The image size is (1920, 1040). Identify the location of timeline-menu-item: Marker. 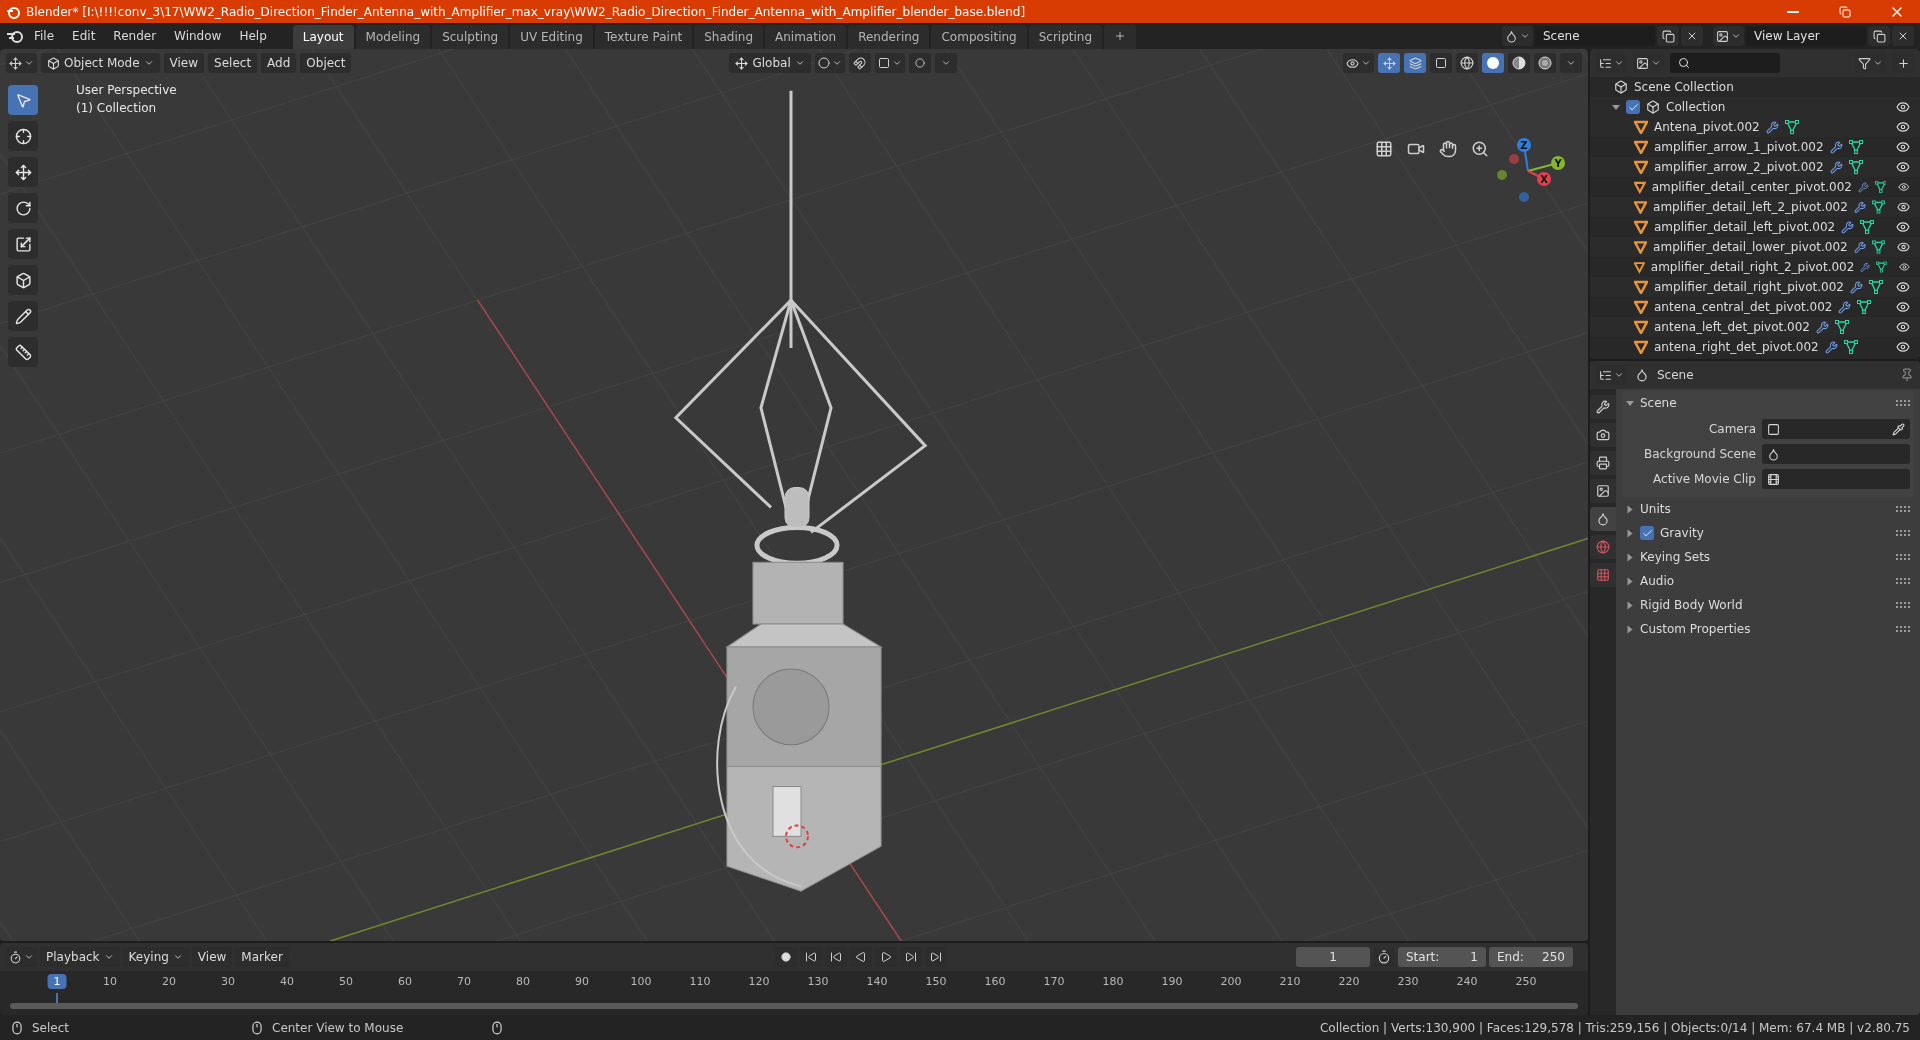
(262, 957).